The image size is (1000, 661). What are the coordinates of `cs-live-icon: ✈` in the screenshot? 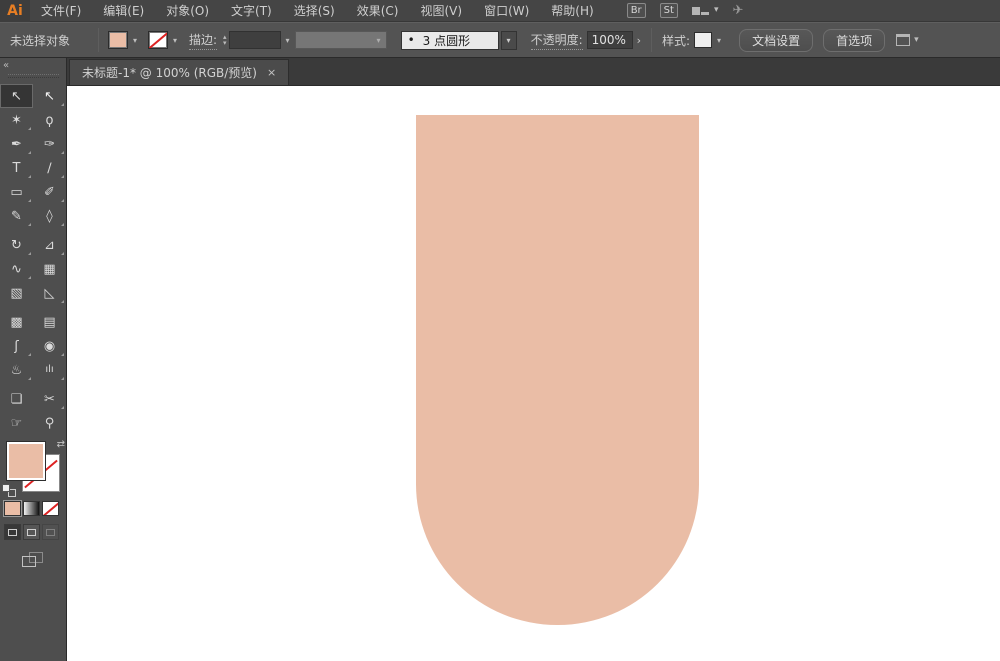 It's located at (737, 10).